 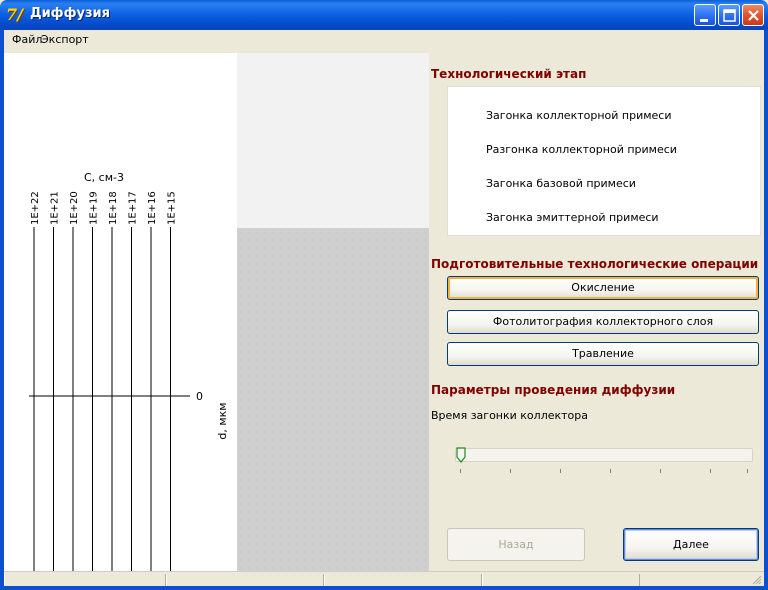 I want to click on concentration-tick-label: 1E+15, so click(x=172, y=208).